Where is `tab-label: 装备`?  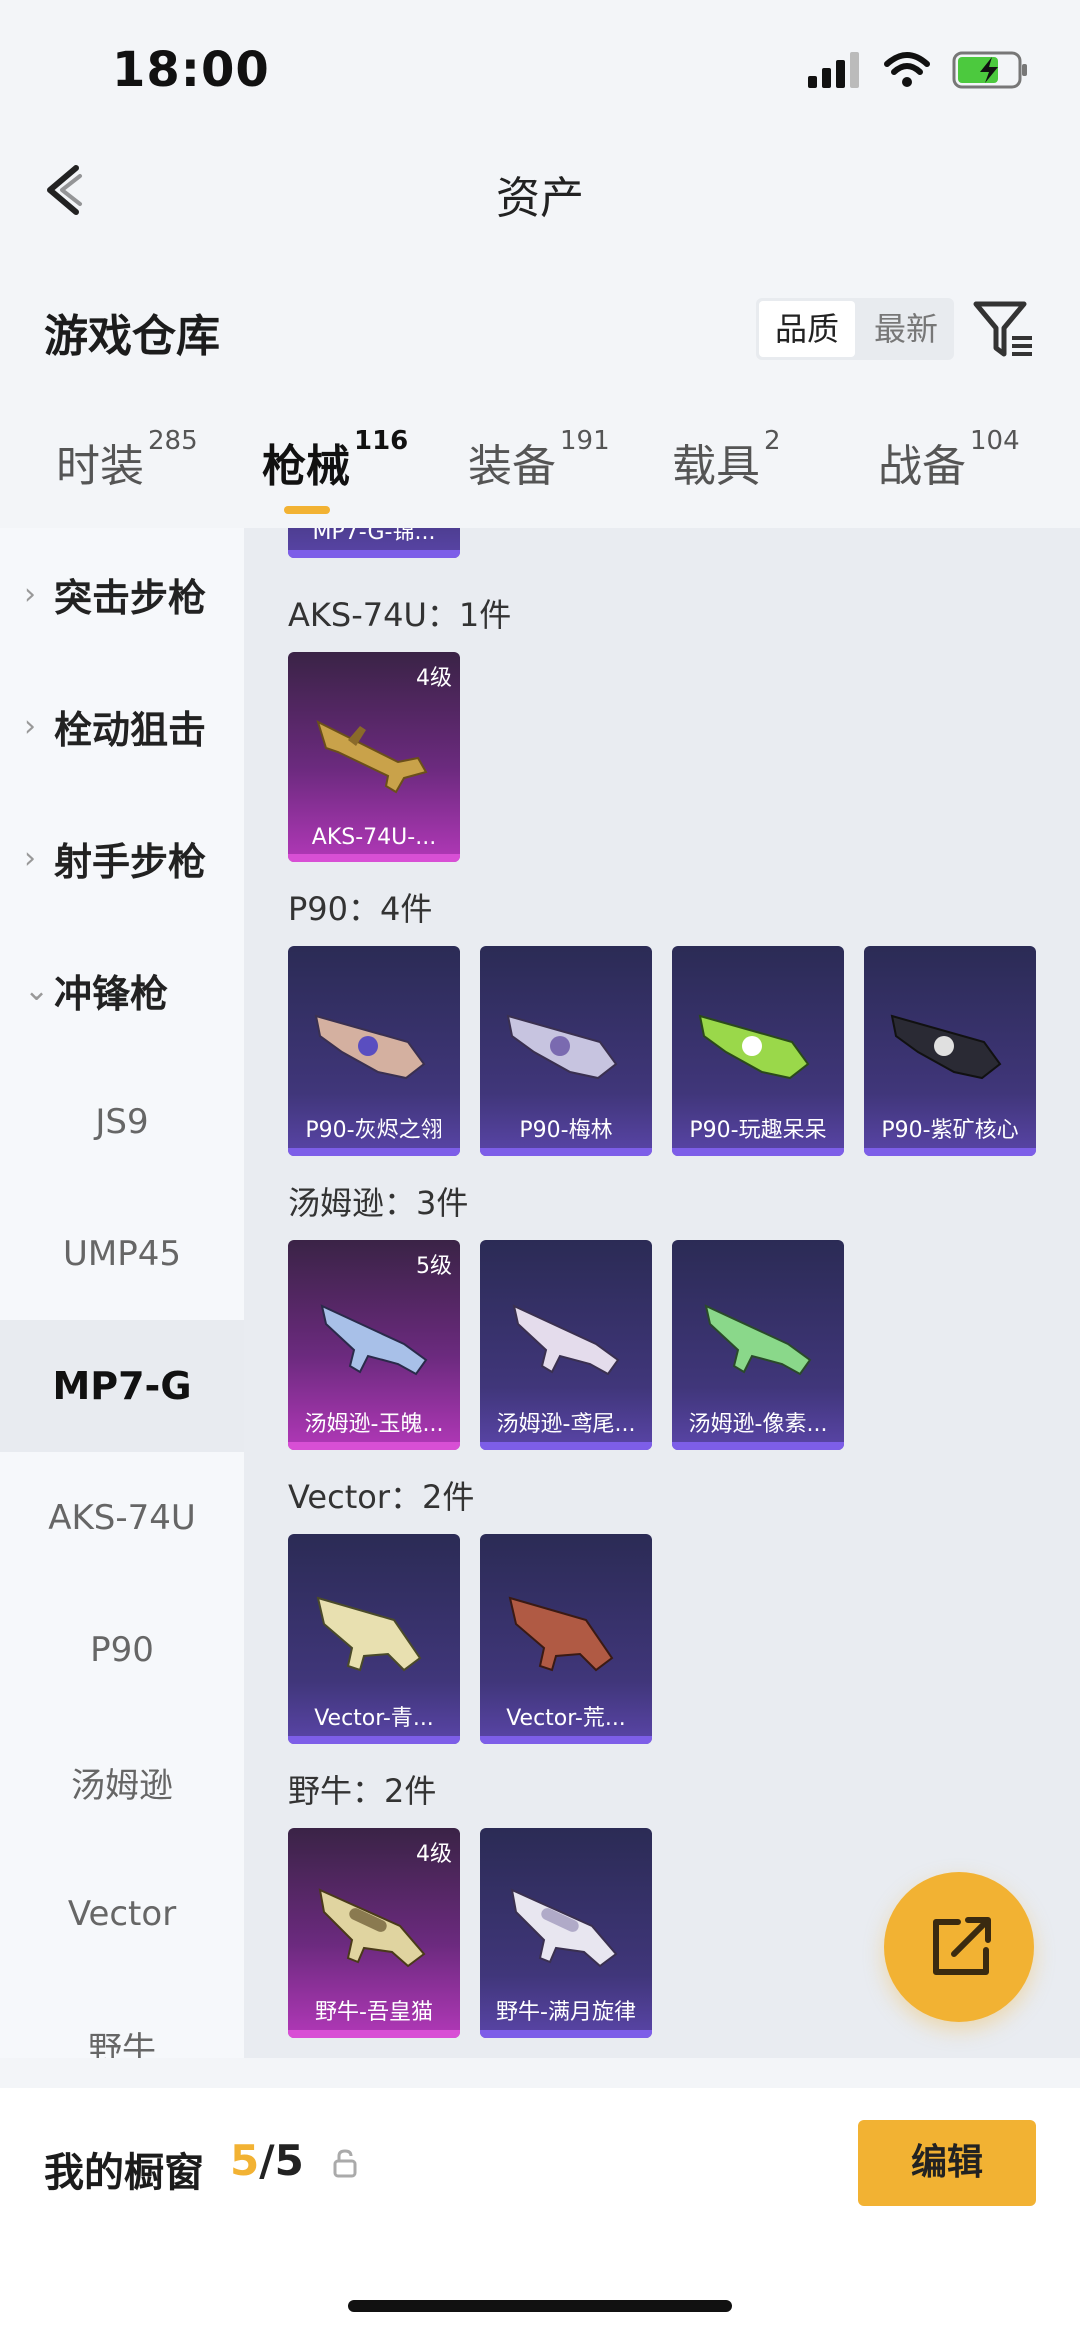
tab-label: 装备 is located at coordinates (512, 466).